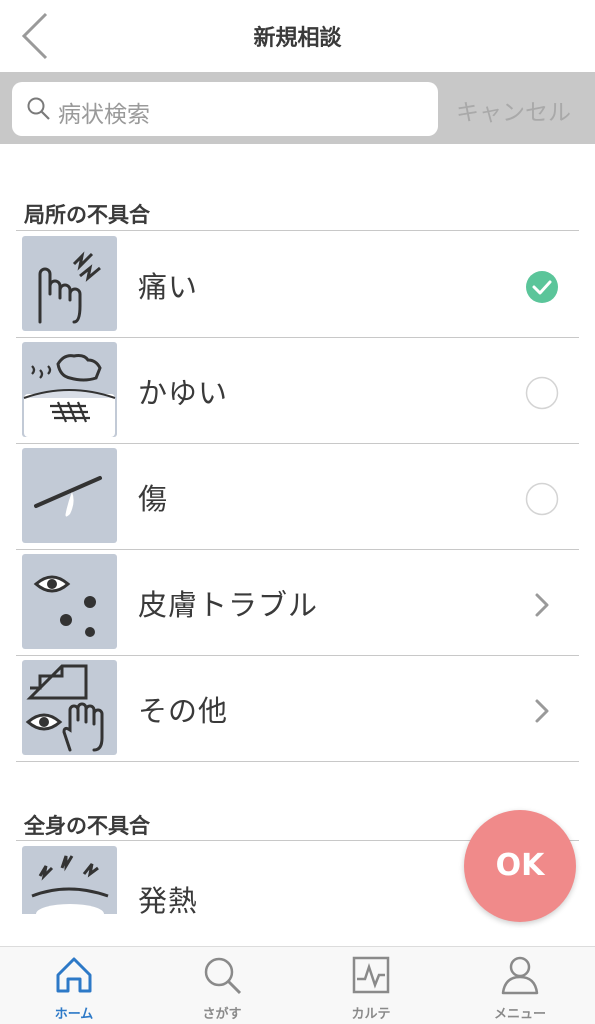  I want to click on row-divider, so click(297, 761).